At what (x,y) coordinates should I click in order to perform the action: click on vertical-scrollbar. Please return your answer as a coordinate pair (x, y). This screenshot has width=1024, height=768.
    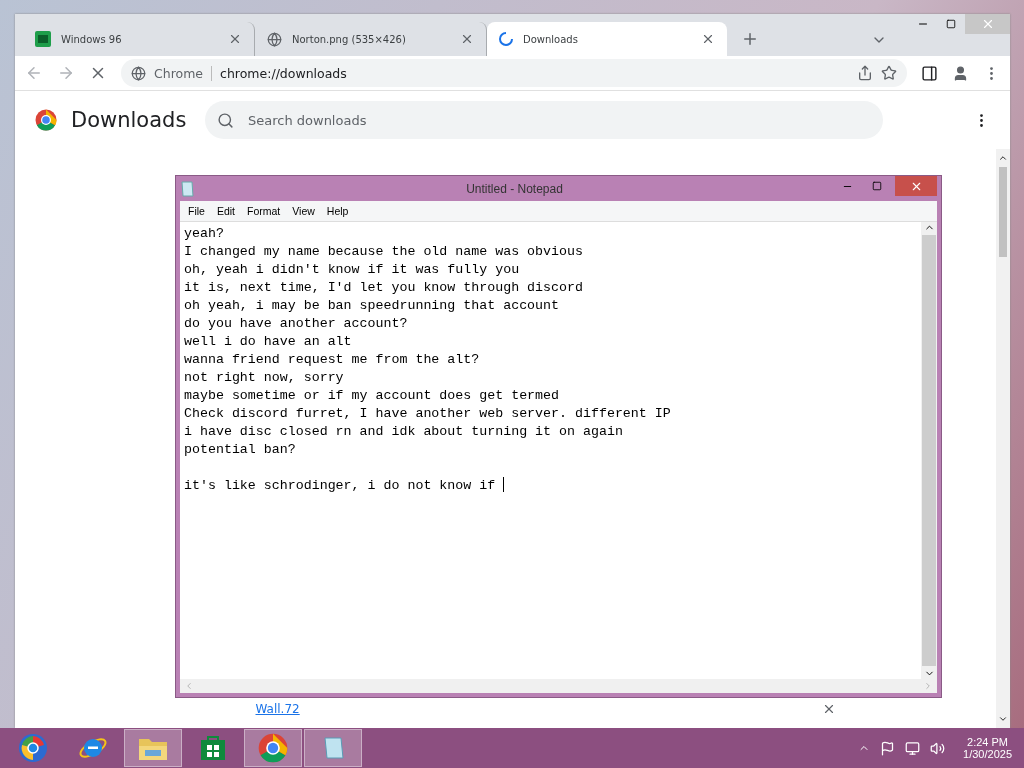
    Looking at the image, I should click on (929, 450).